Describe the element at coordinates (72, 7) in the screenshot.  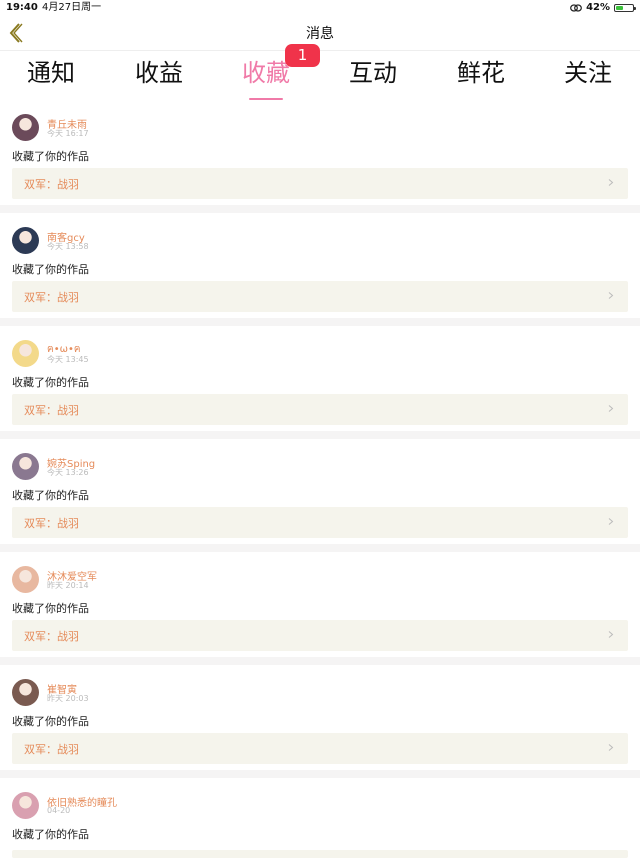
I see `status-date: 4月27日周一` at that location.